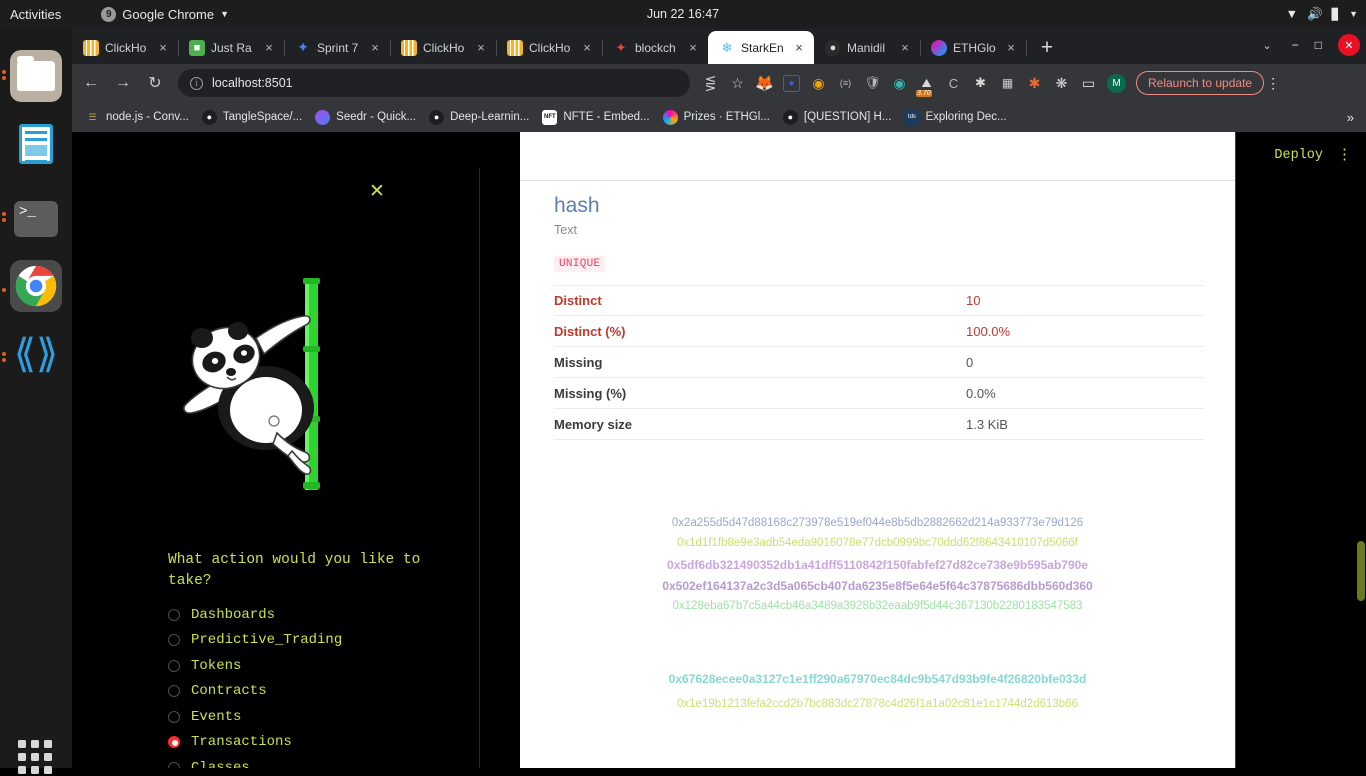 This screenshot has width=1366, height=776. Describe the element at coordinates (123, 83) in the screenshot. I see `forward-button: →` at that location.